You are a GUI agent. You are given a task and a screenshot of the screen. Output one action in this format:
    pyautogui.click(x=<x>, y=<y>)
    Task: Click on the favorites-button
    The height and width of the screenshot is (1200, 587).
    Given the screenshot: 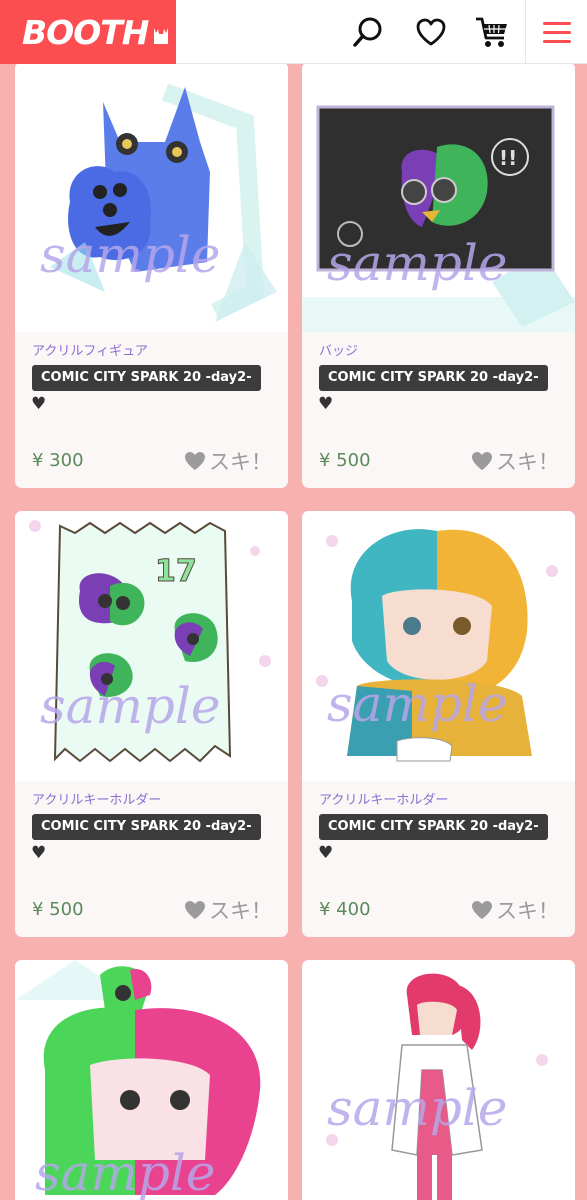 What is the action you would take?
    pyautogui.click(x=431, y=32)
    